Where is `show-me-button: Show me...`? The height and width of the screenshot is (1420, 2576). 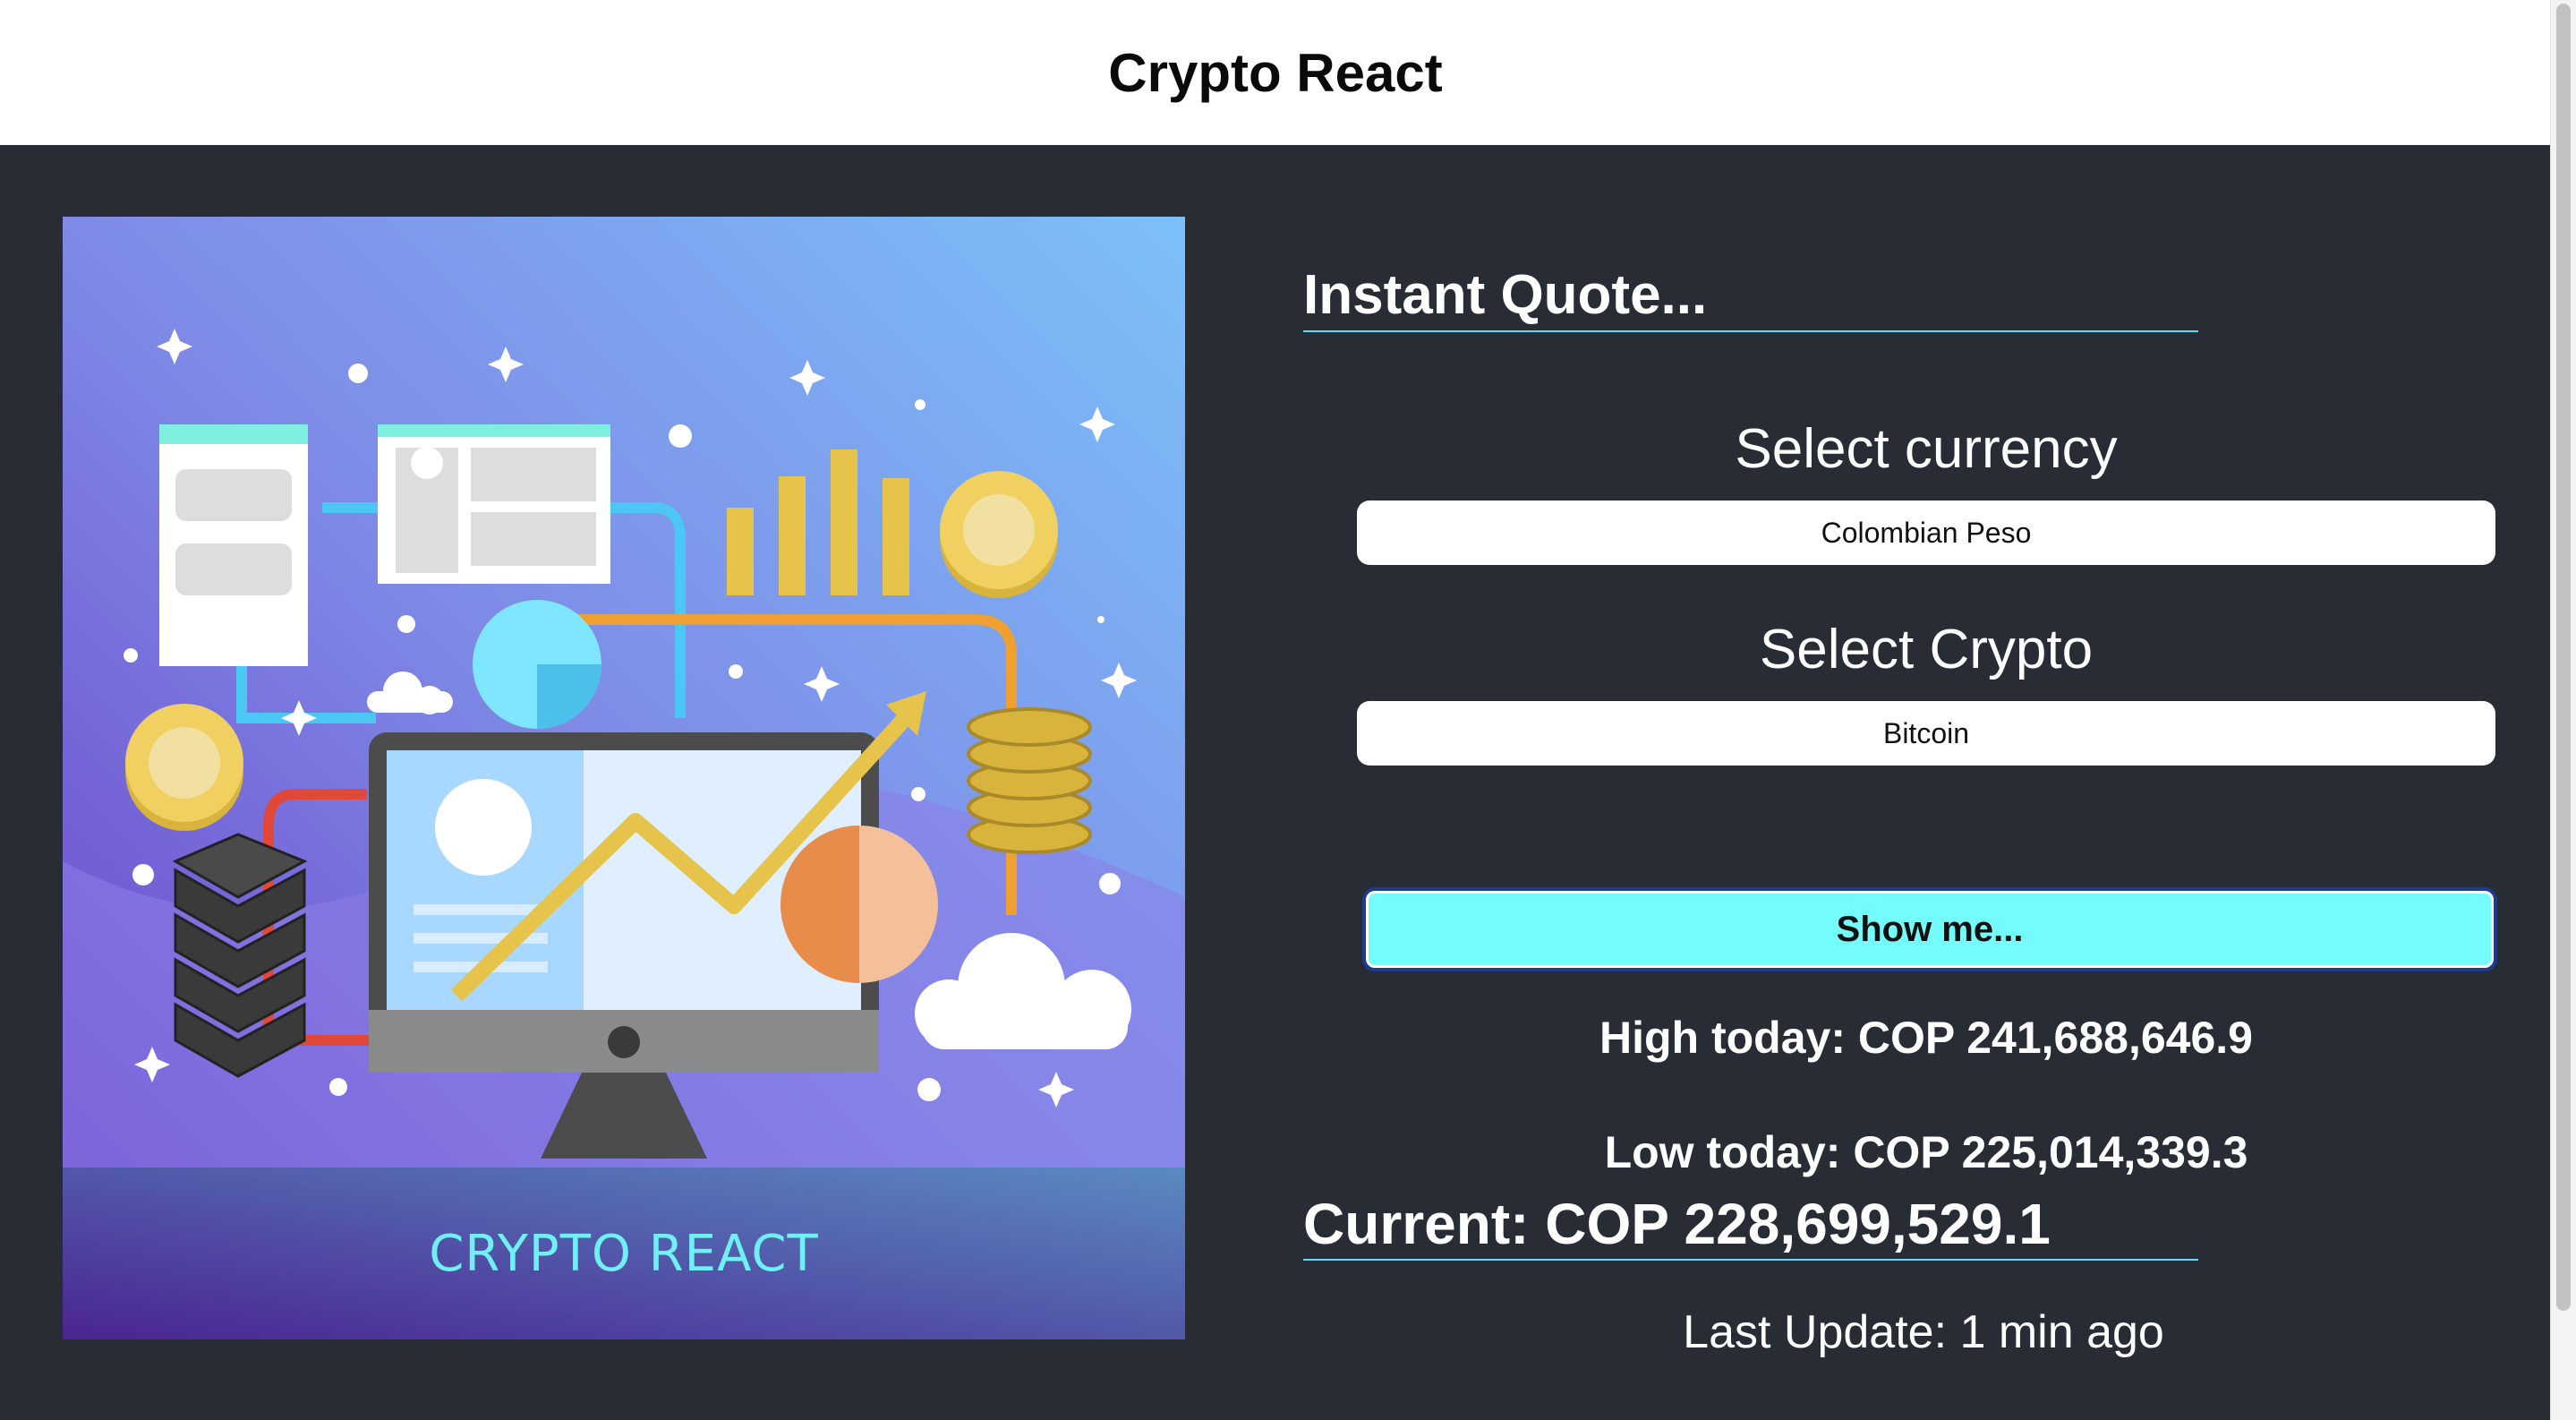 show-me-button: Show me... is located at coordinates (1929, 929).